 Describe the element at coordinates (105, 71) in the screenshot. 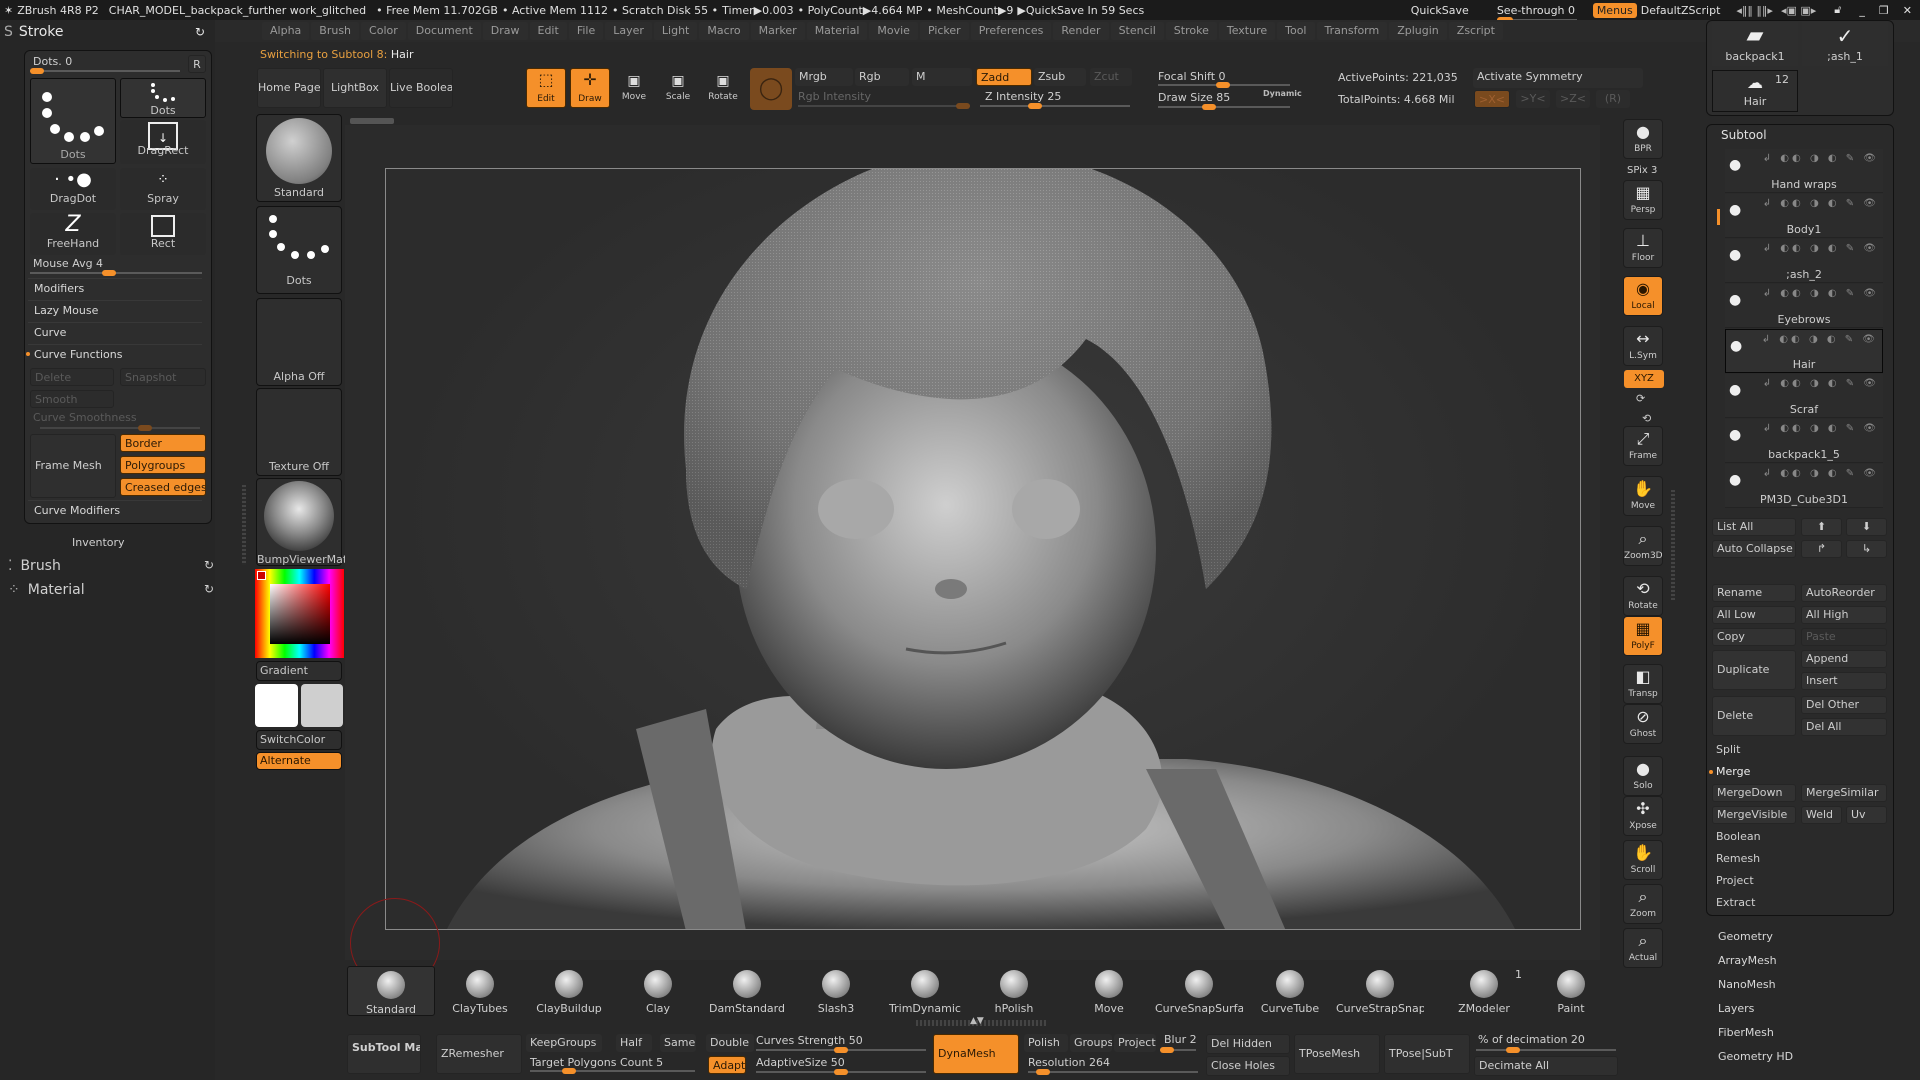

I see `dots-slider` at that location.